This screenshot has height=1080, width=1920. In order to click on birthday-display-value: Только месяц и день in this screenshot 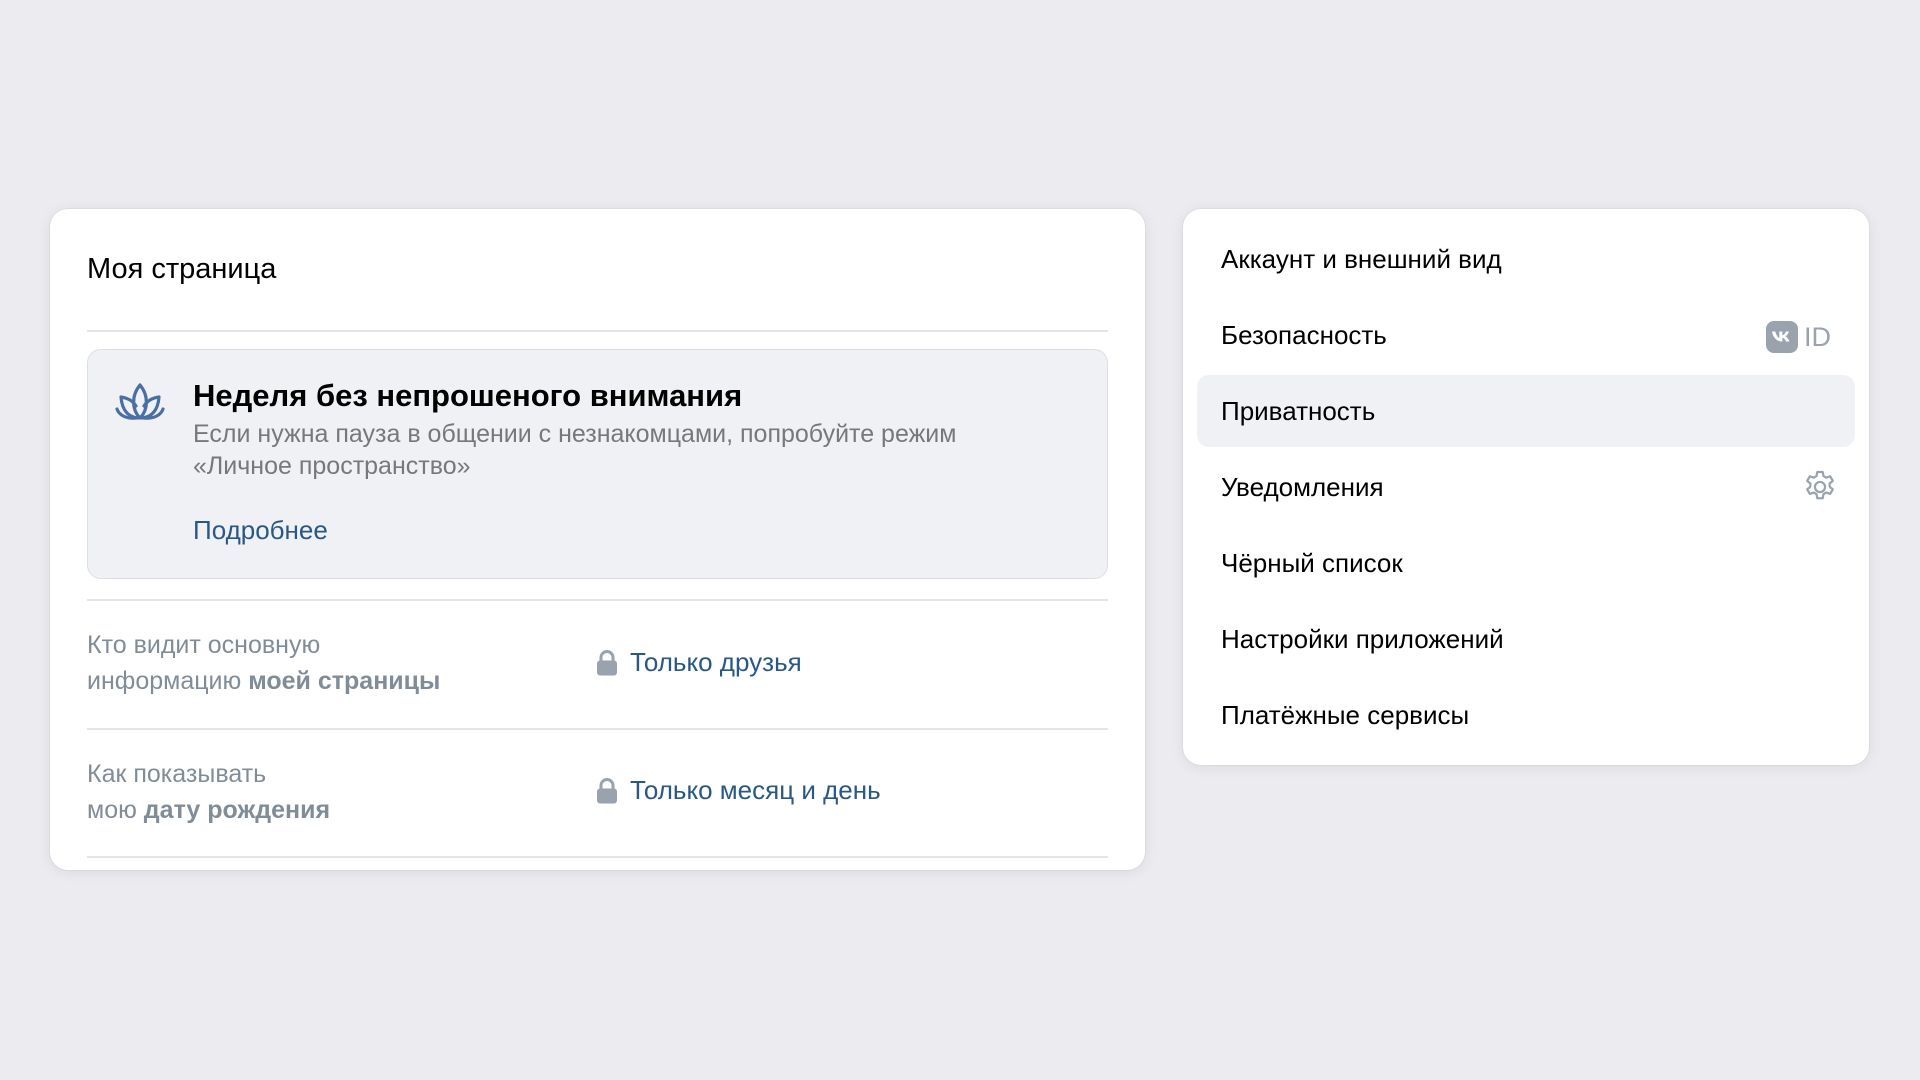, I will do `click(738, 790)`.